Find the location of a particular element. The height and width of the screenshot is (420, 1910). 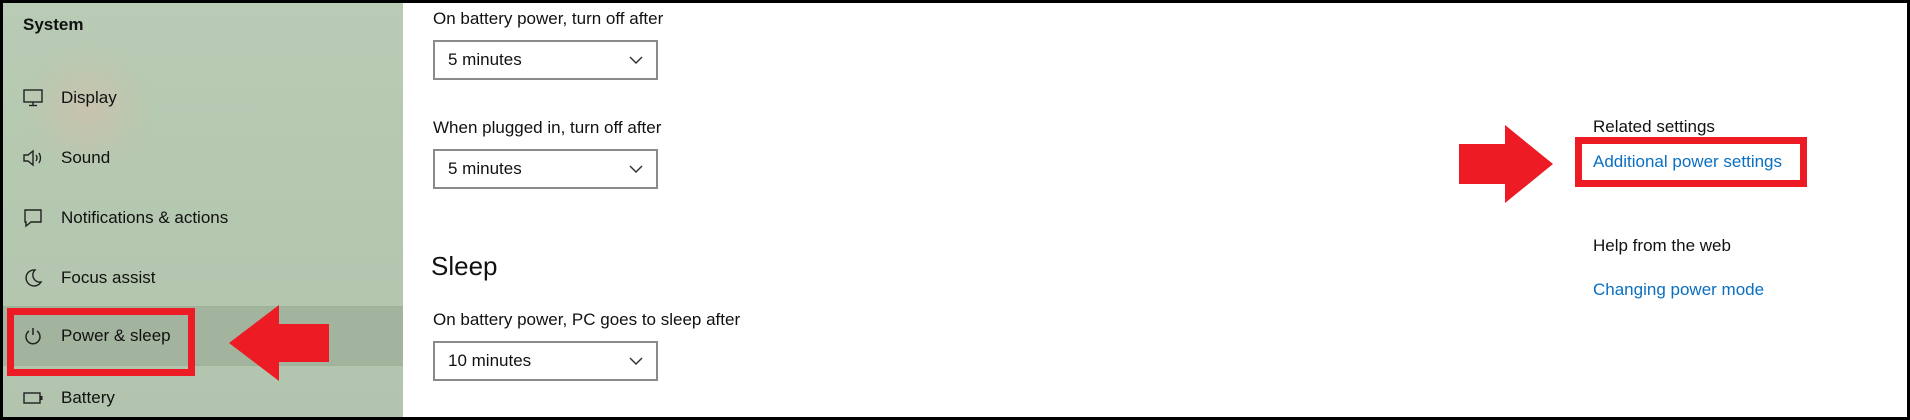

notification-icon is located at coordinates (33, 218).